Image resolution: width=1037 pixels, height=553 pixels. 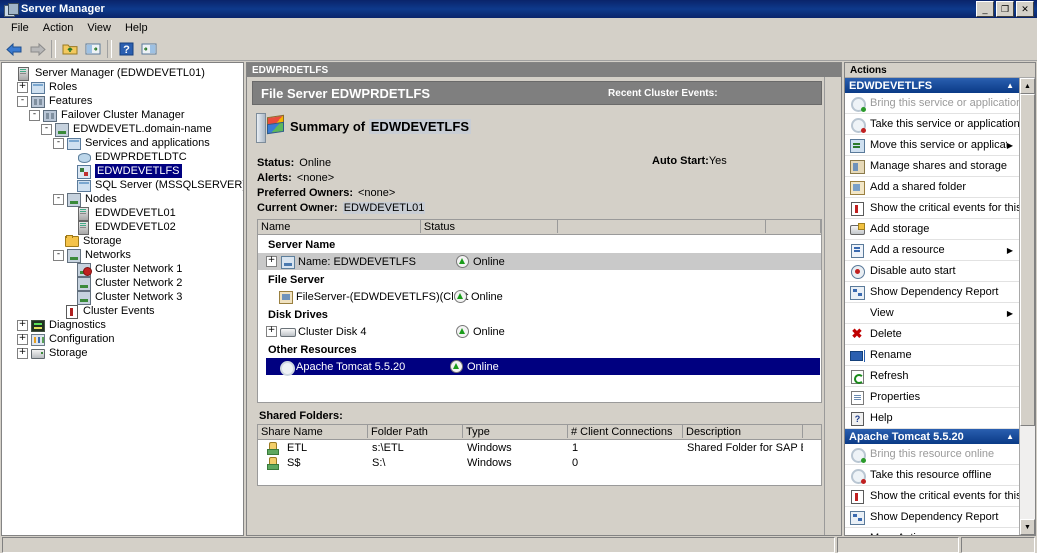 What do you see at coordinates (124, 157) in the screenshot?
I see `tree-node-edwprdetldtc: EDWPRDETLDTC` at bounding box center [124, 157].